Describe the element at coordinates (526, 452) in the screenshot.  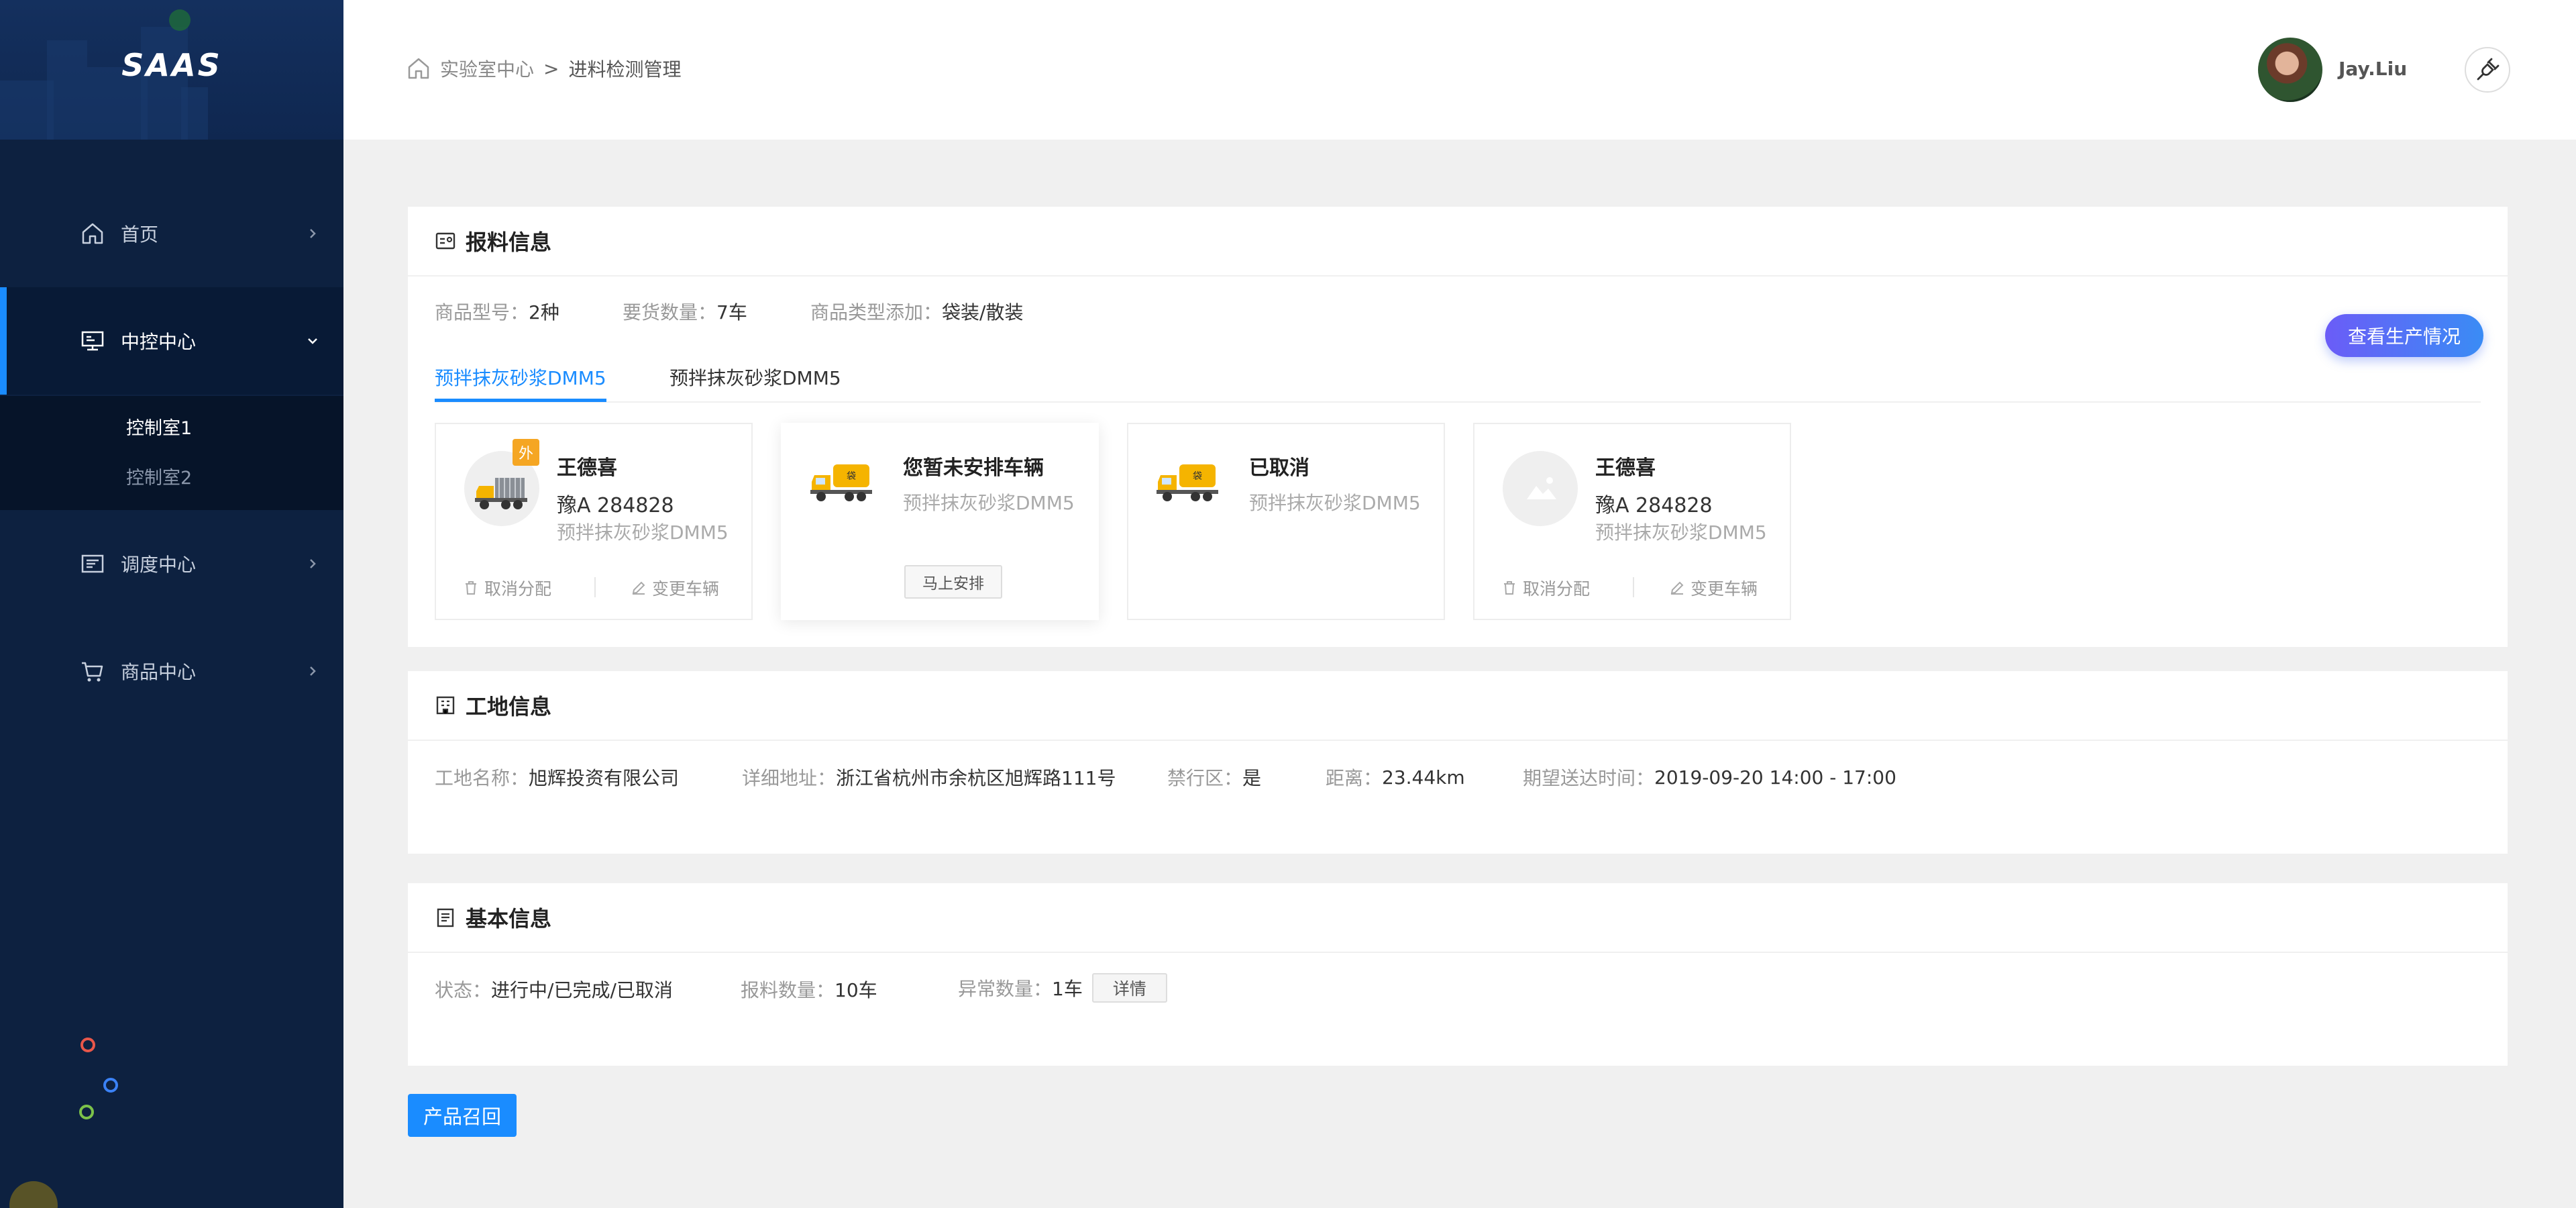
I see `external-badge: 外` at that location.